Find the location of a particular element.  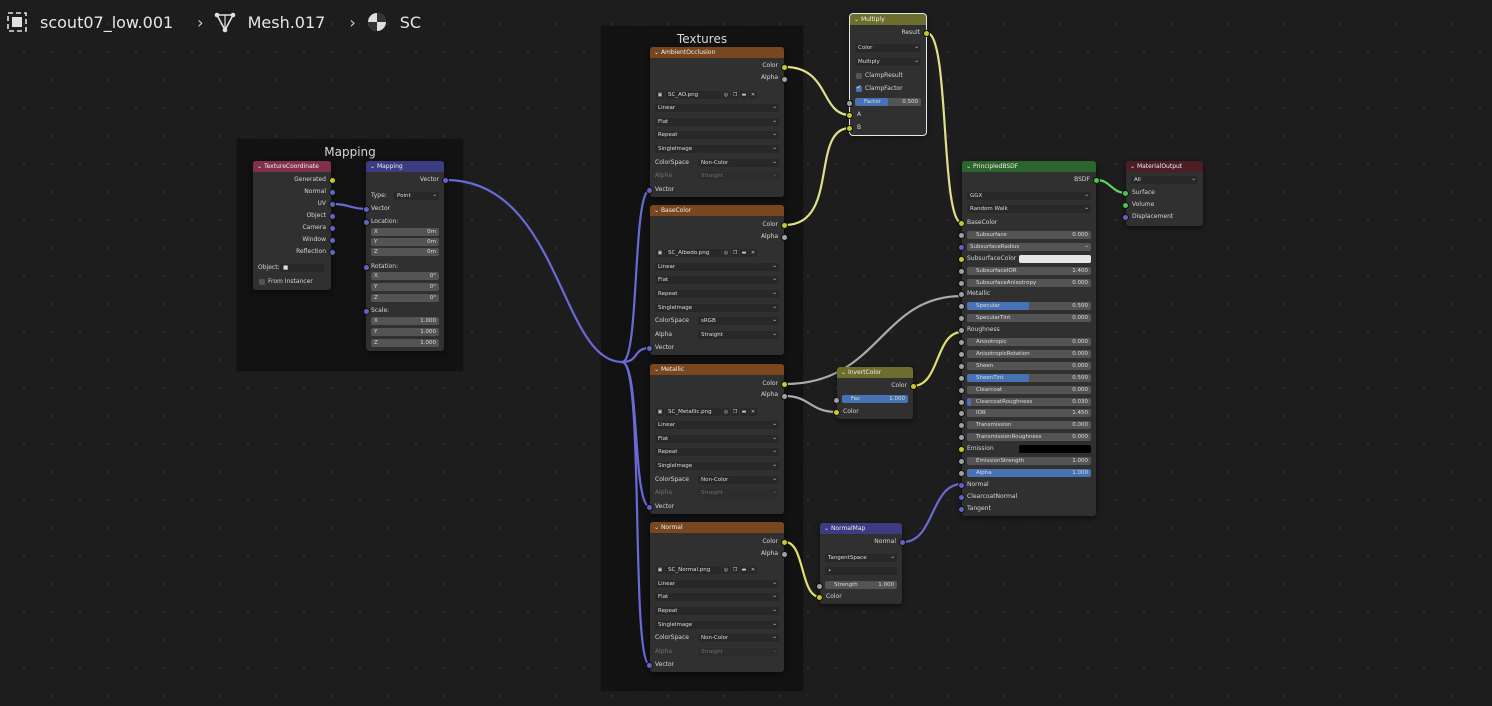

object-picker-field: ■ is located at coordinates (302, 268).